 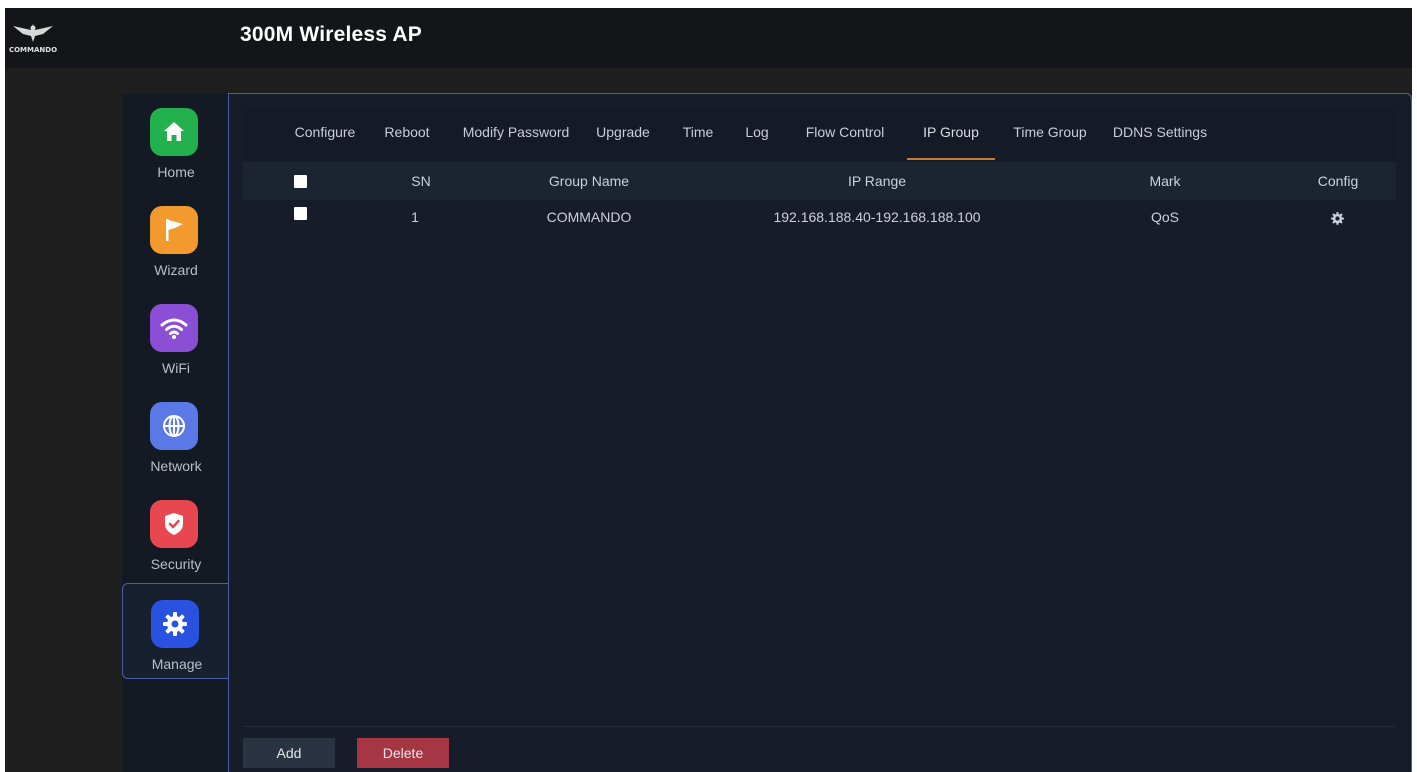 What do you see at coordinates (176, 172) in the screenshot?
I see `sidebar-item-label: Home` at bounding box center [176, 172].